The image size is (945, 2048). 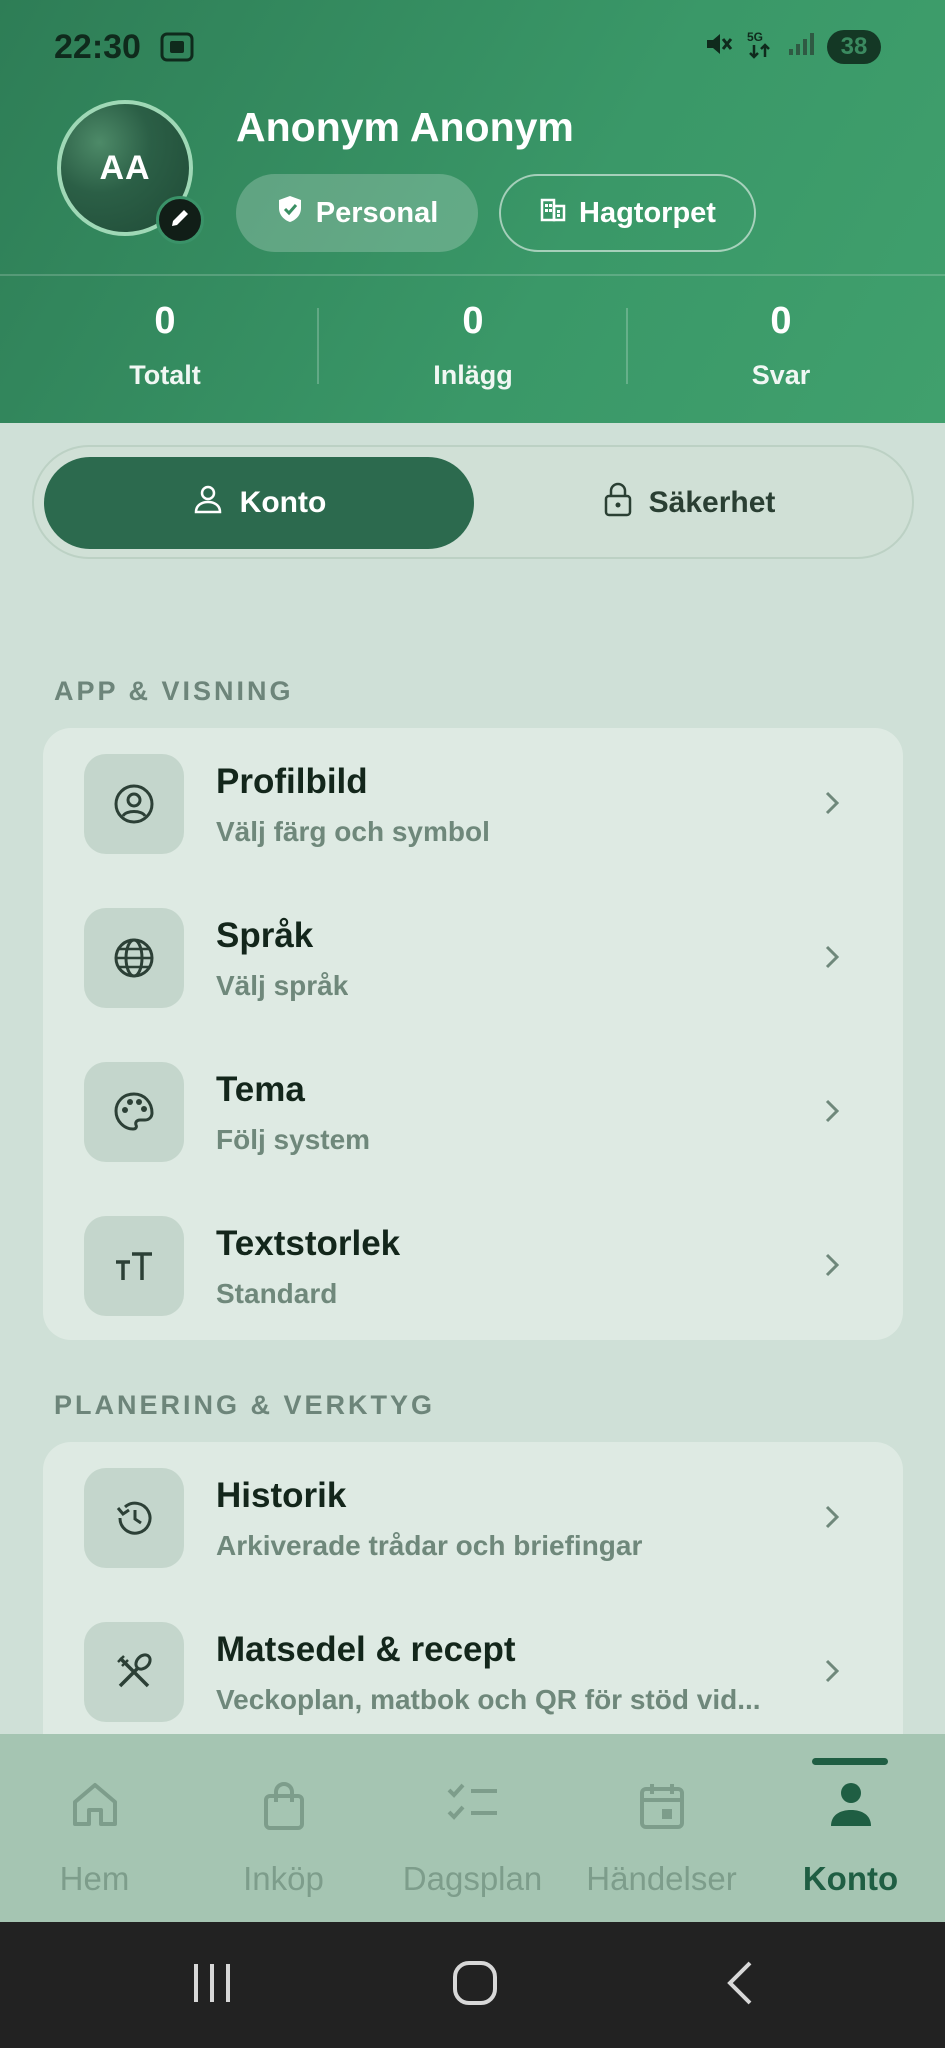 I want to click on list-item-title: Profilbild, so click(x=292, y=781).